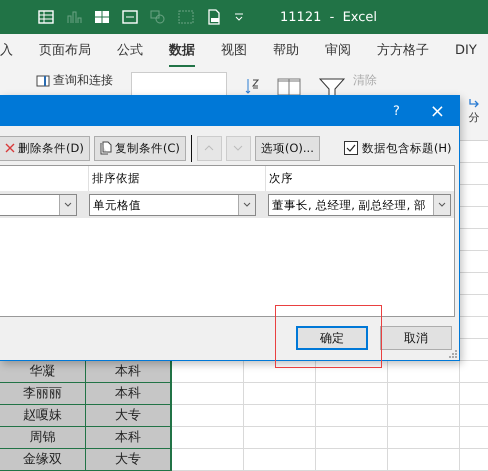 The height and width of the screenshot is (471, 488). I want to click on chart-icon, so click(74, 17).